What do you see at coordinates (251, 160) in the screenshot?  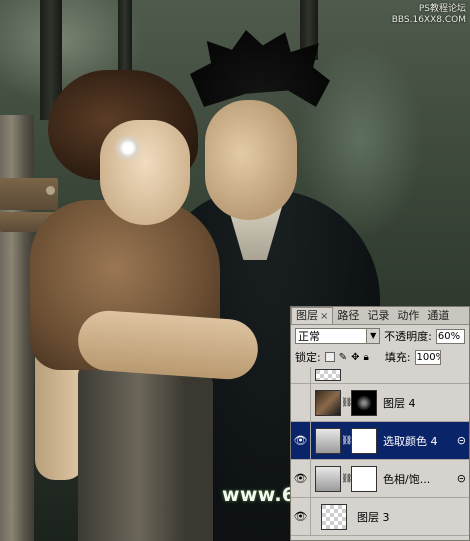 I see `man-face` at bounding box center [251, 160].